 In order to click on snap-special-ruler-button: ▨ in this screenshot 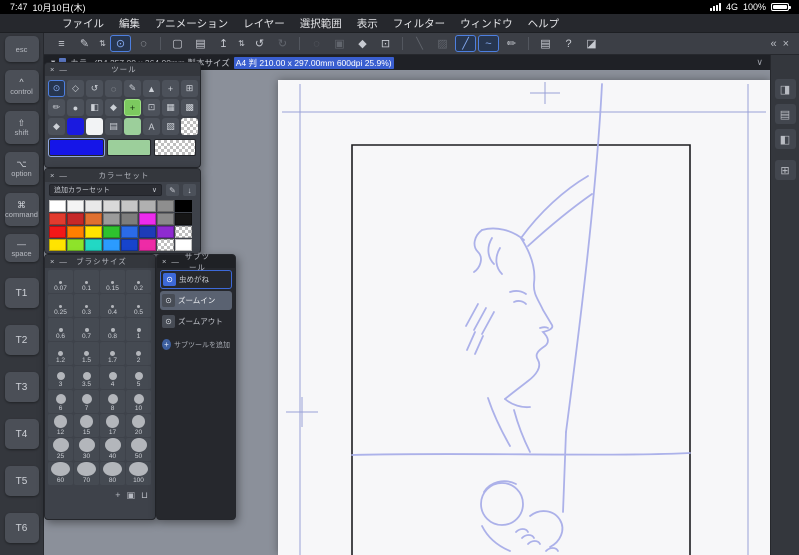, I will do `click(442, 43)`.